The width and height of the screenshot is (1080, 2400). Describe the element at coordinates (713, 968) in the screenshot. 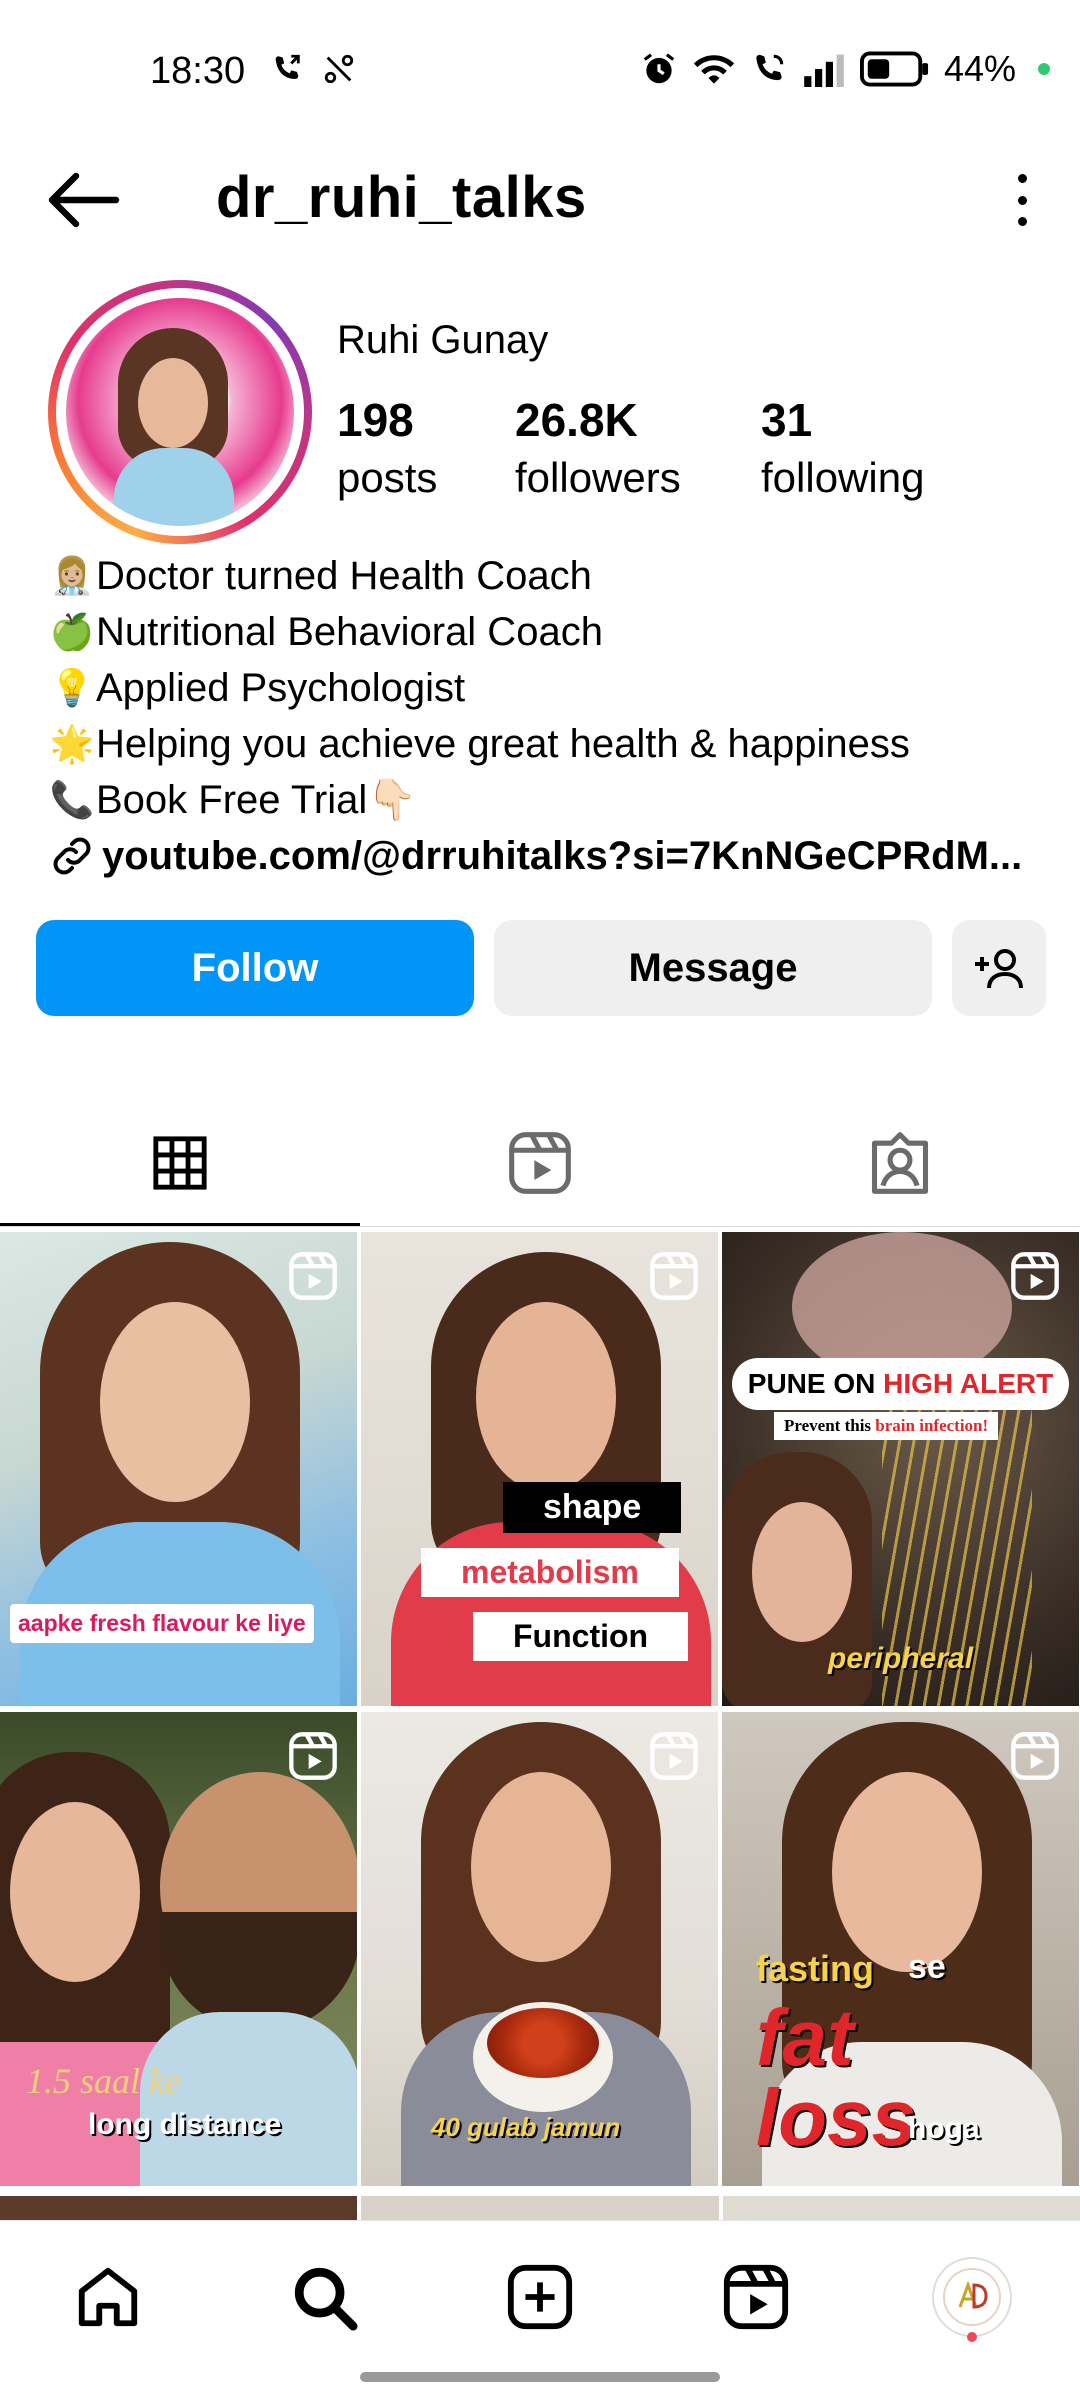

I see `message-button: Message` at that location.